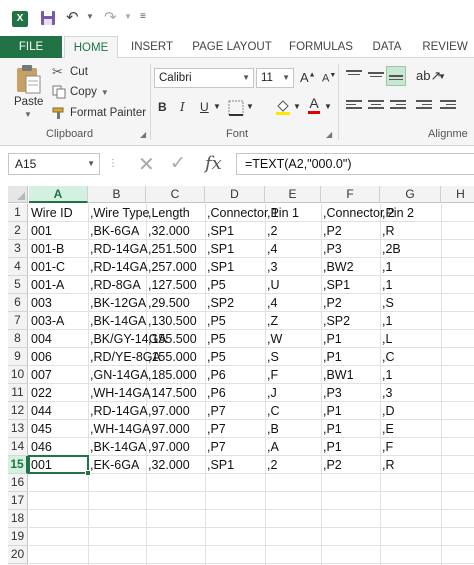  I want to click on cancel-entry-icon: ✕, so click(146, 164).